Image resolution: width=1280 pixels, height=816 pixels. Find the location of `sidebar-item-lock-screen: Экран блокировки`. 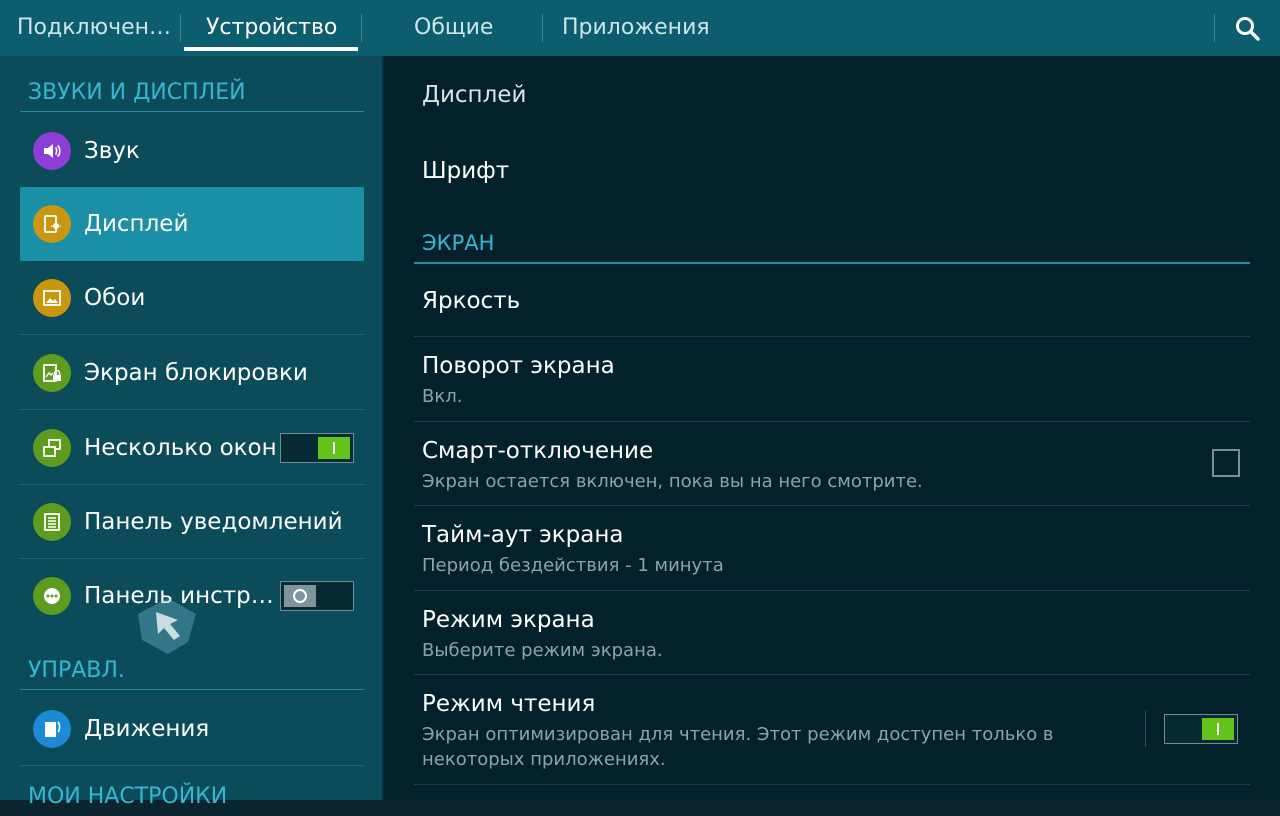

sidebar-item-lock-screen: Экран блокировки is located at coordinates (192, 373).